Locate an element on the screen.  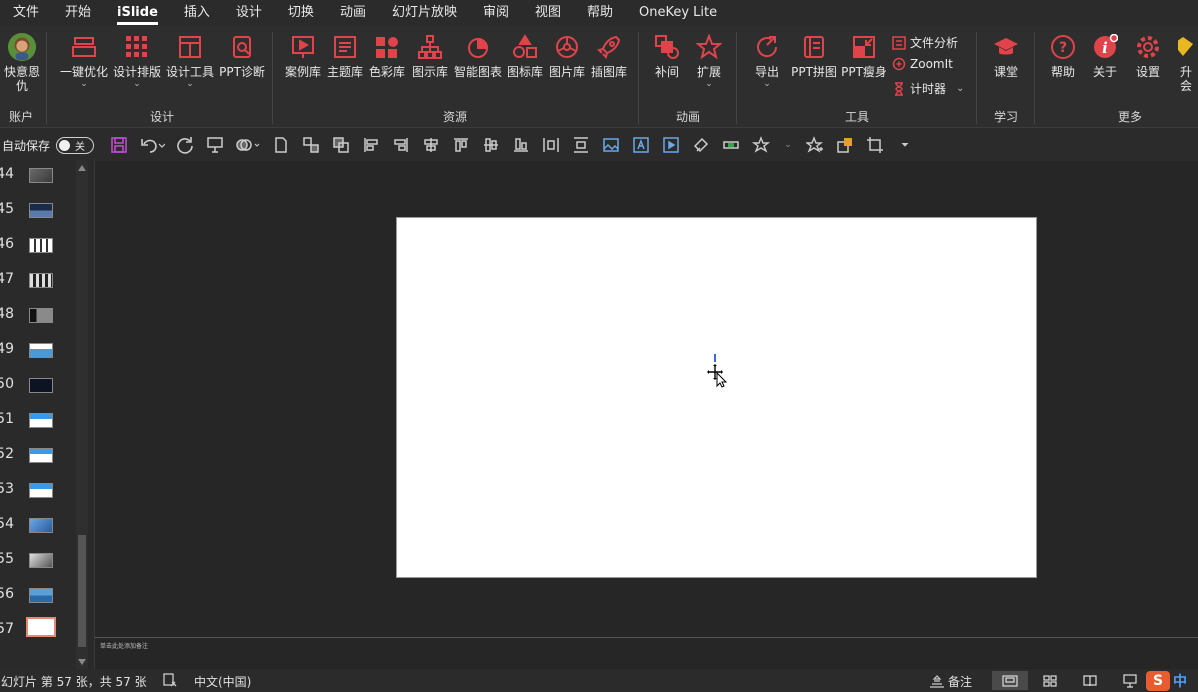
send-backward-icon is located at coordinates (341, 145).